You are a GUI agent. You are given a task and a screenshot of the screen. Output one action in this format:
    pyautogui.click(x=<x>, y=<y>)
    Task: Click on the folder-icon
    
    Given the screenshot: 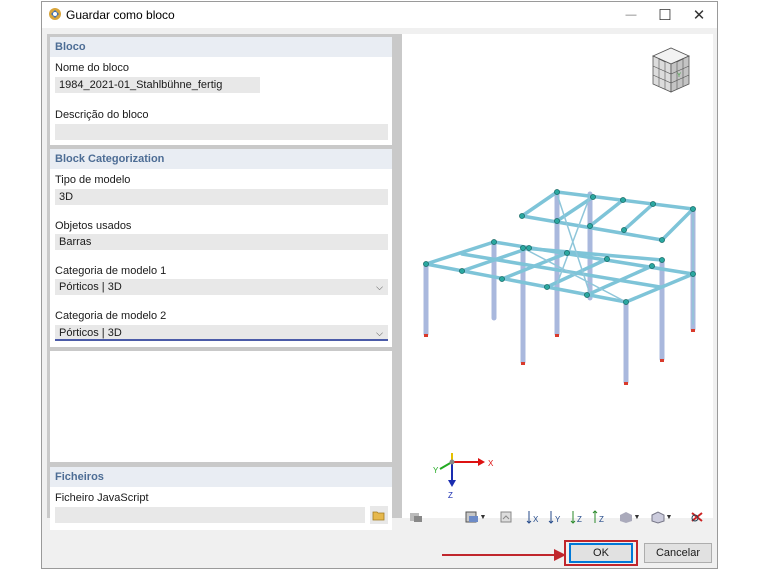 What is the action you would take?
    pyautogui.click(x=378, y=516)
    